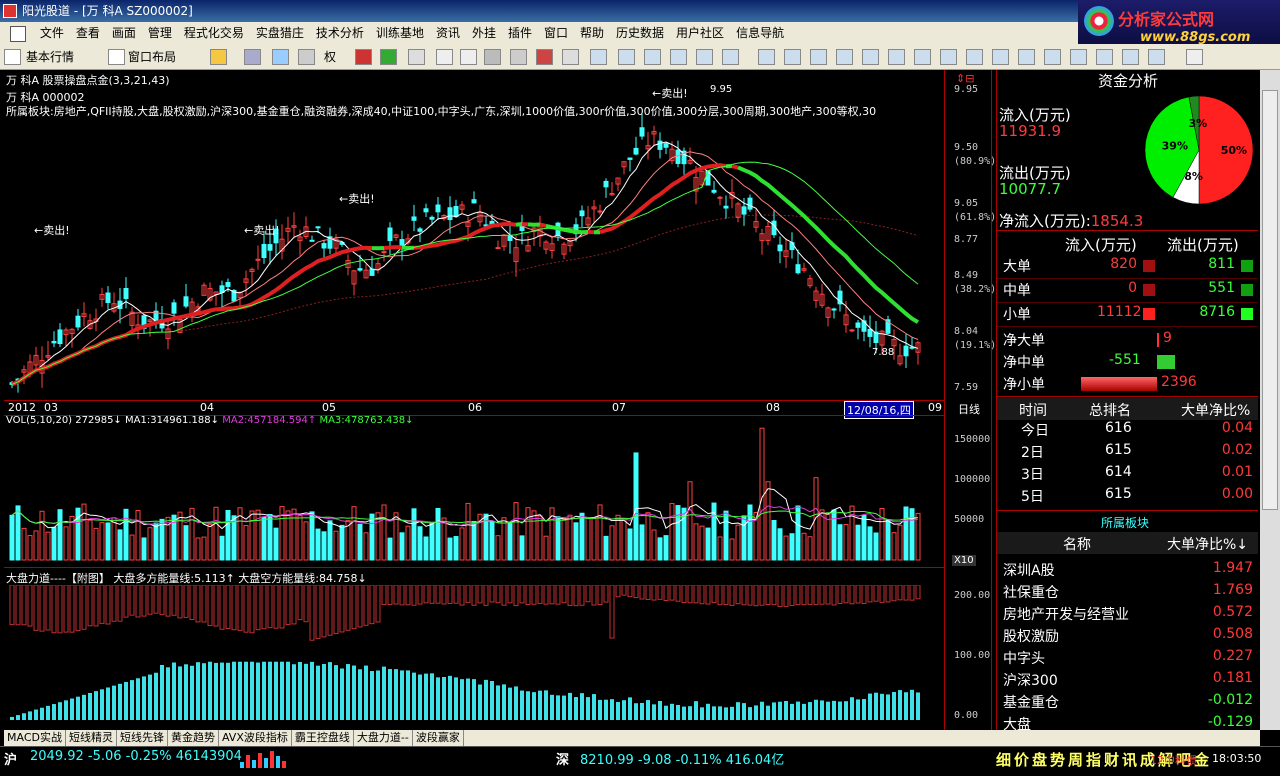 This screenshot has height=776, width=1280. Describe the element at coordinates (152, 57) in the screenshot. I see `window-layout-button: 窗口布局` at that location.